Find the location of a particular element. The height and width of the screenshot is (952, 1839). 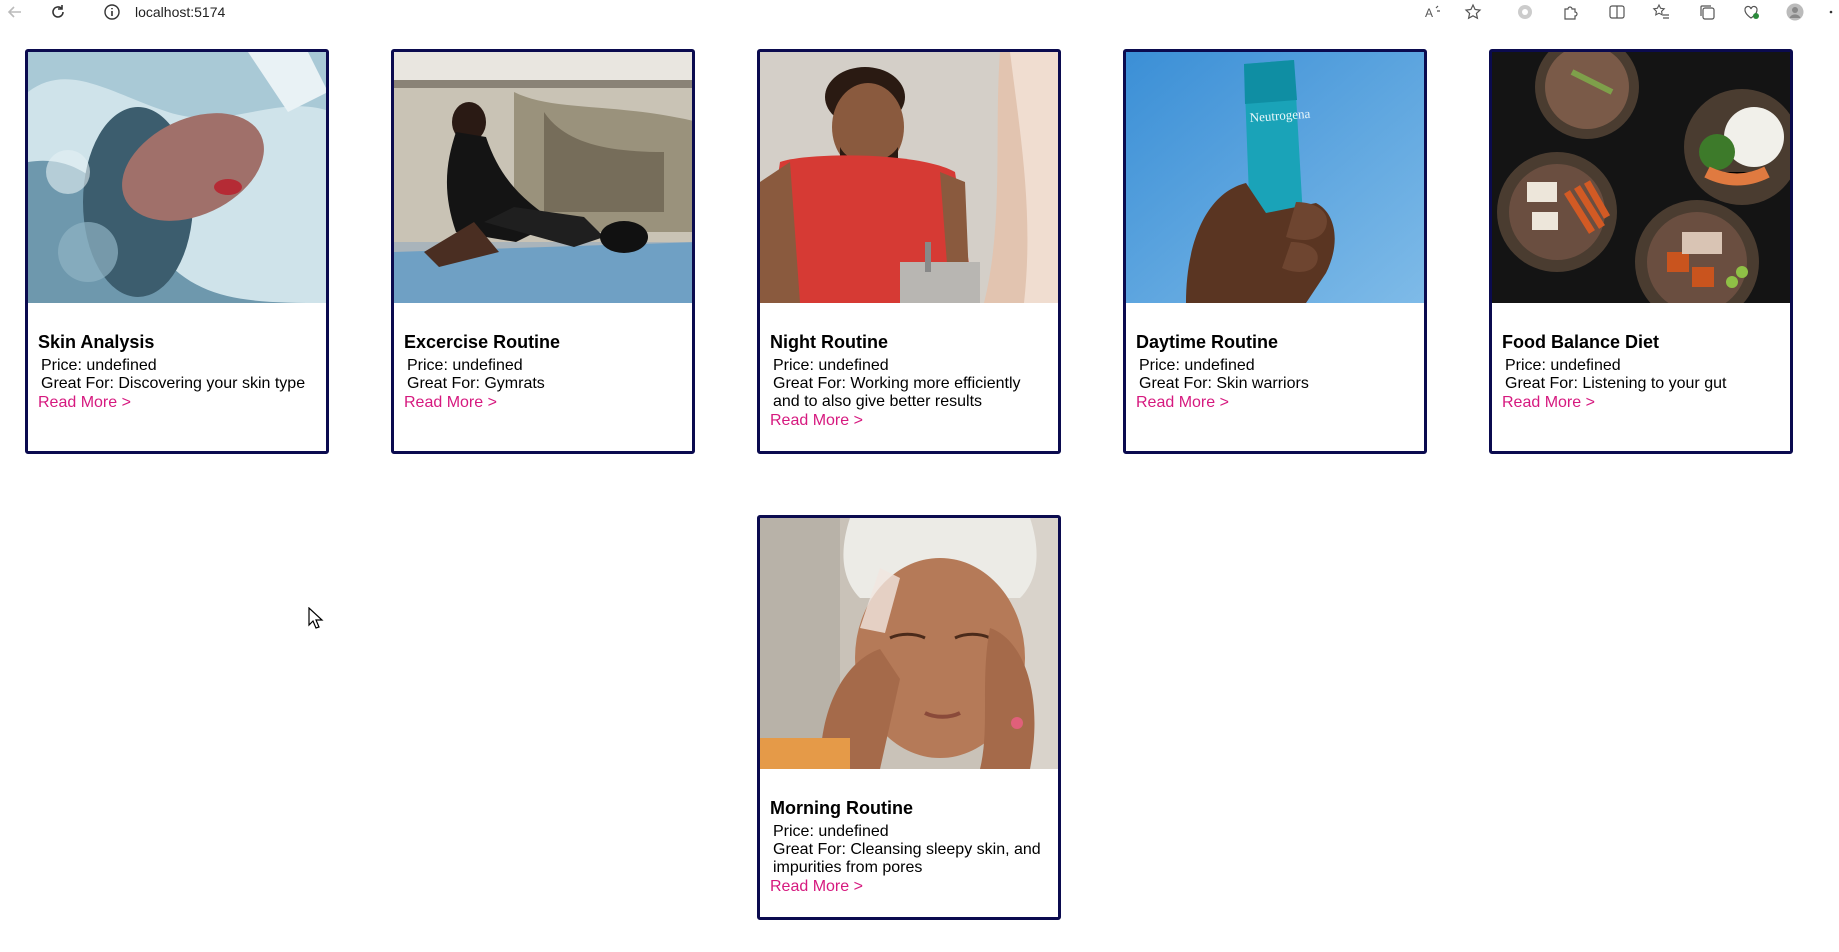

extension-icon is located at coordinates (1525, 12).